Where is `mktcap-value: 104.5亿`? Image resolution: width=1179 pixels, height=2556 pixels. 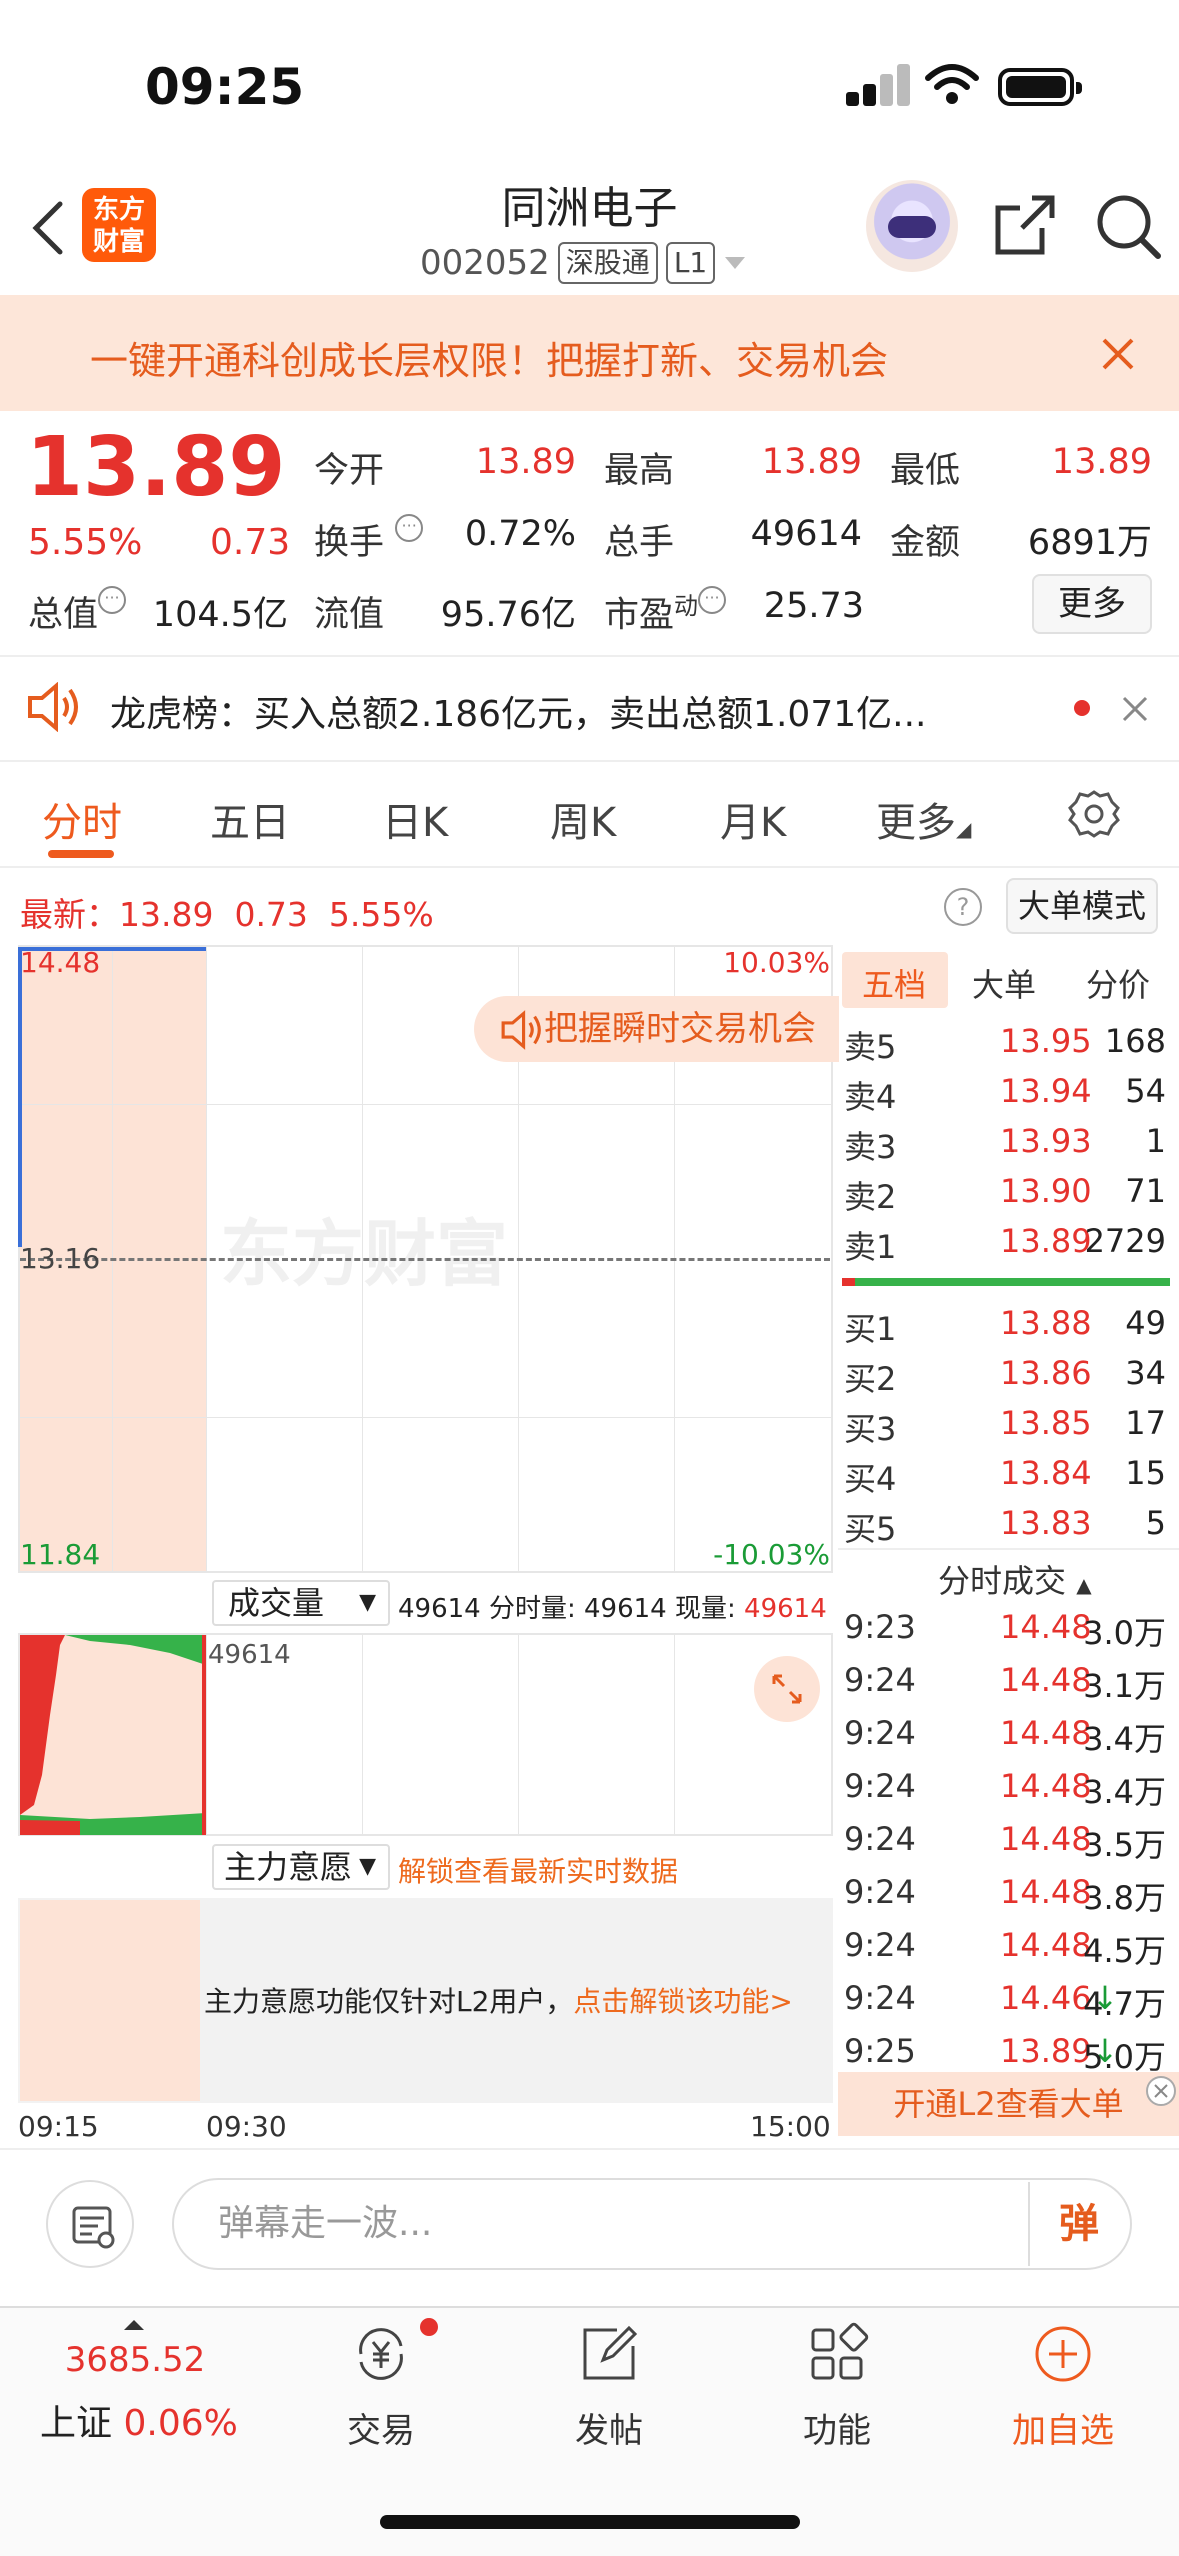
mktcap-value: 104.5亿 is located at coordinates (220, 615).